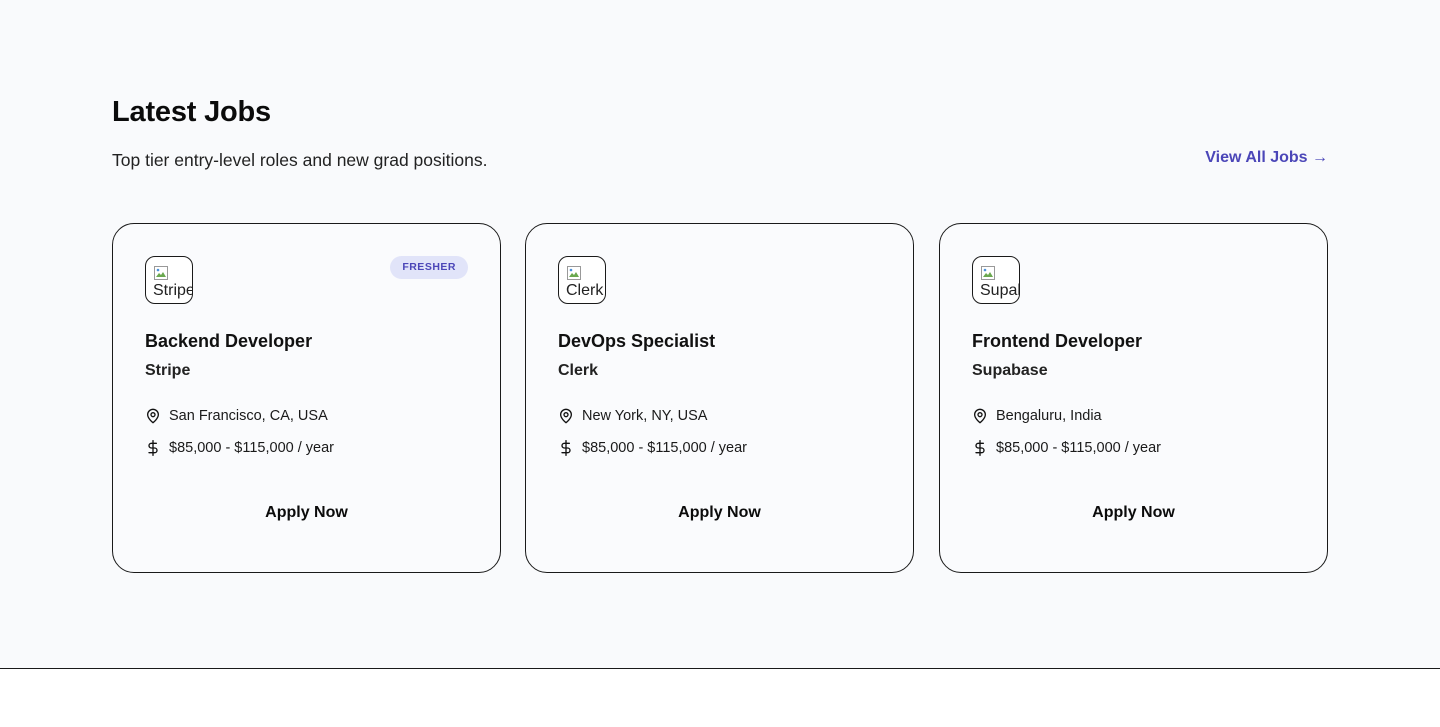 This screenshot has height=727, width=1440. What do you see at coordinates (578, 370) in the screenshot?
I see `company-name: Clerk` at bounding box center [578, 370].